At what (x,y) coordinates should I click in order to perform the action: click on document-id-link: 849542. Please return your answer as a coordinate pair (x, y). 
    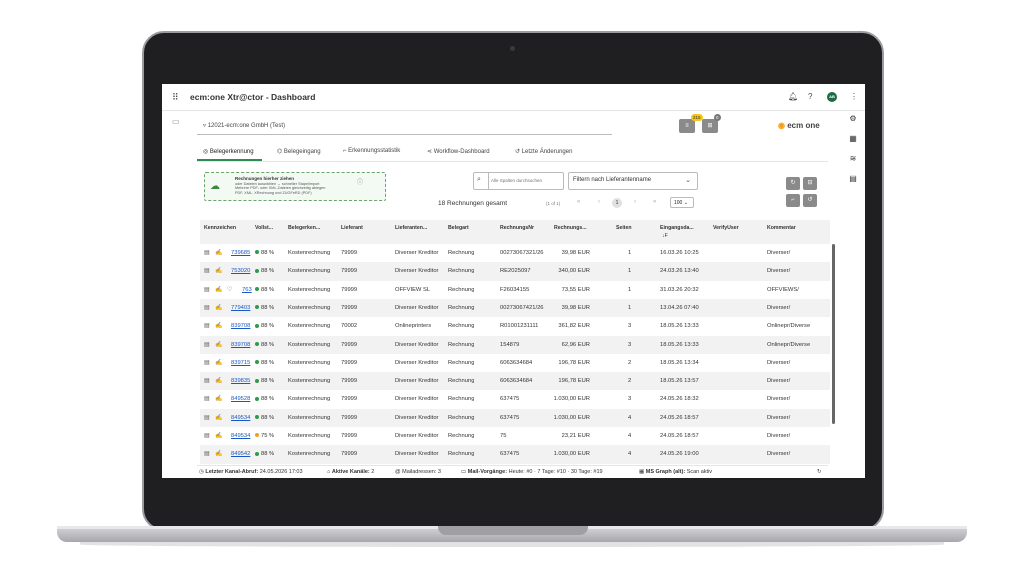
    Looking at the image, I should click on (242, 454).